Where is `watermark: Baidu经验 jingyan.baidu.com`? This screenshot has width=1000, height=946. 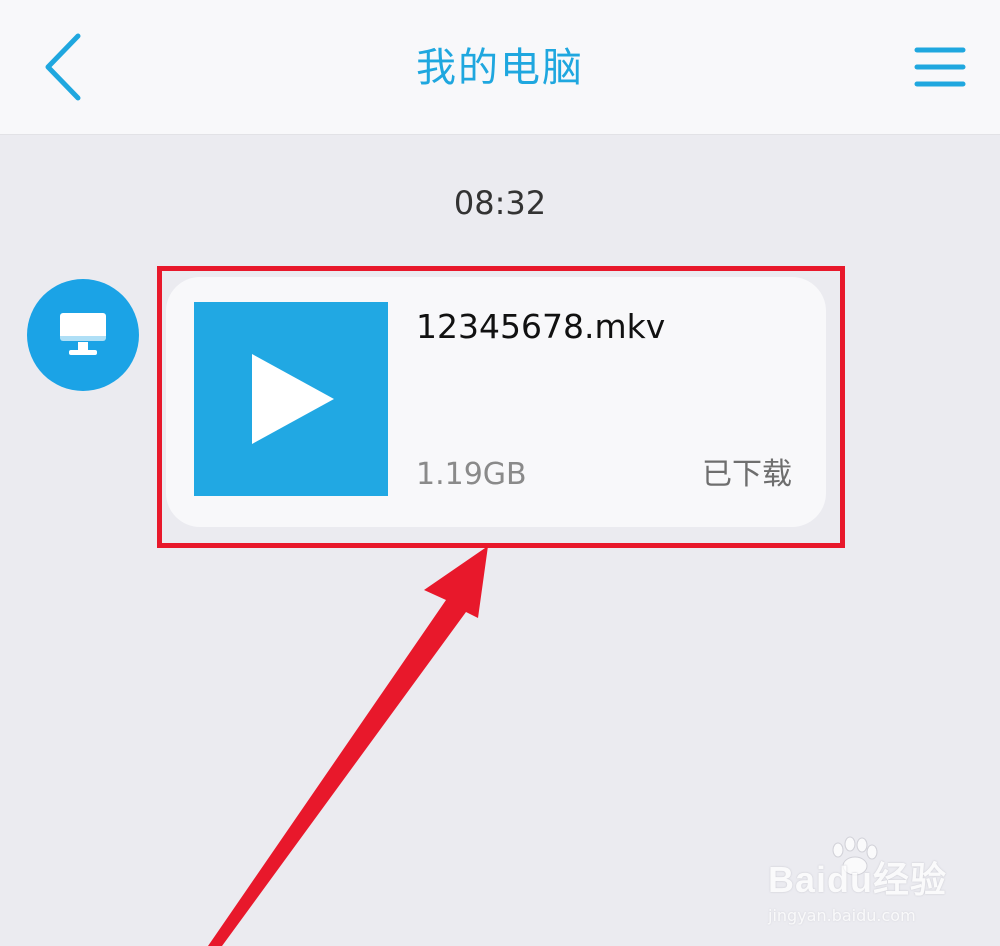
watermark: Baidu经验 jingyan.baidu.com is located at coordinates (877, 886).